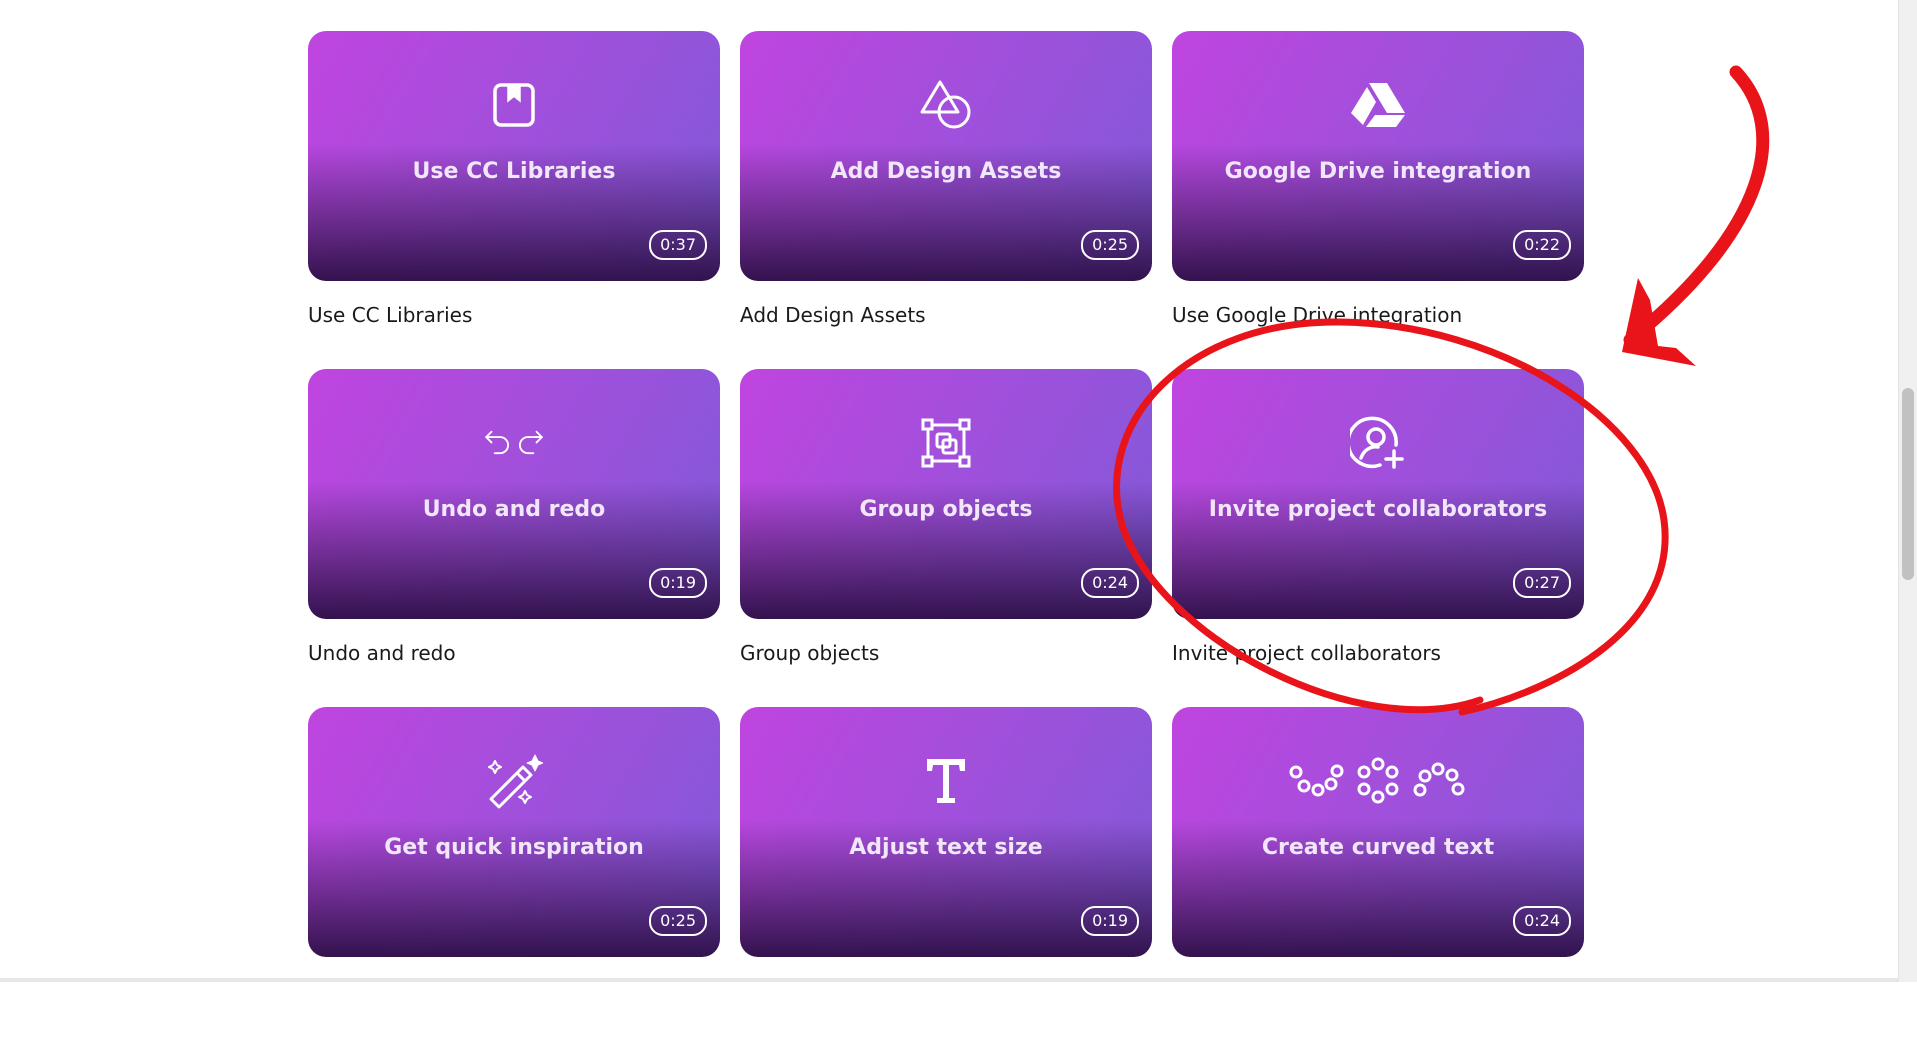 Image resolution: width=1917 pixels, height=1045 pixels. Describe the element at coordinates (514, 509) in the screenshot. I see `card-title: Undo and redo` at that location.